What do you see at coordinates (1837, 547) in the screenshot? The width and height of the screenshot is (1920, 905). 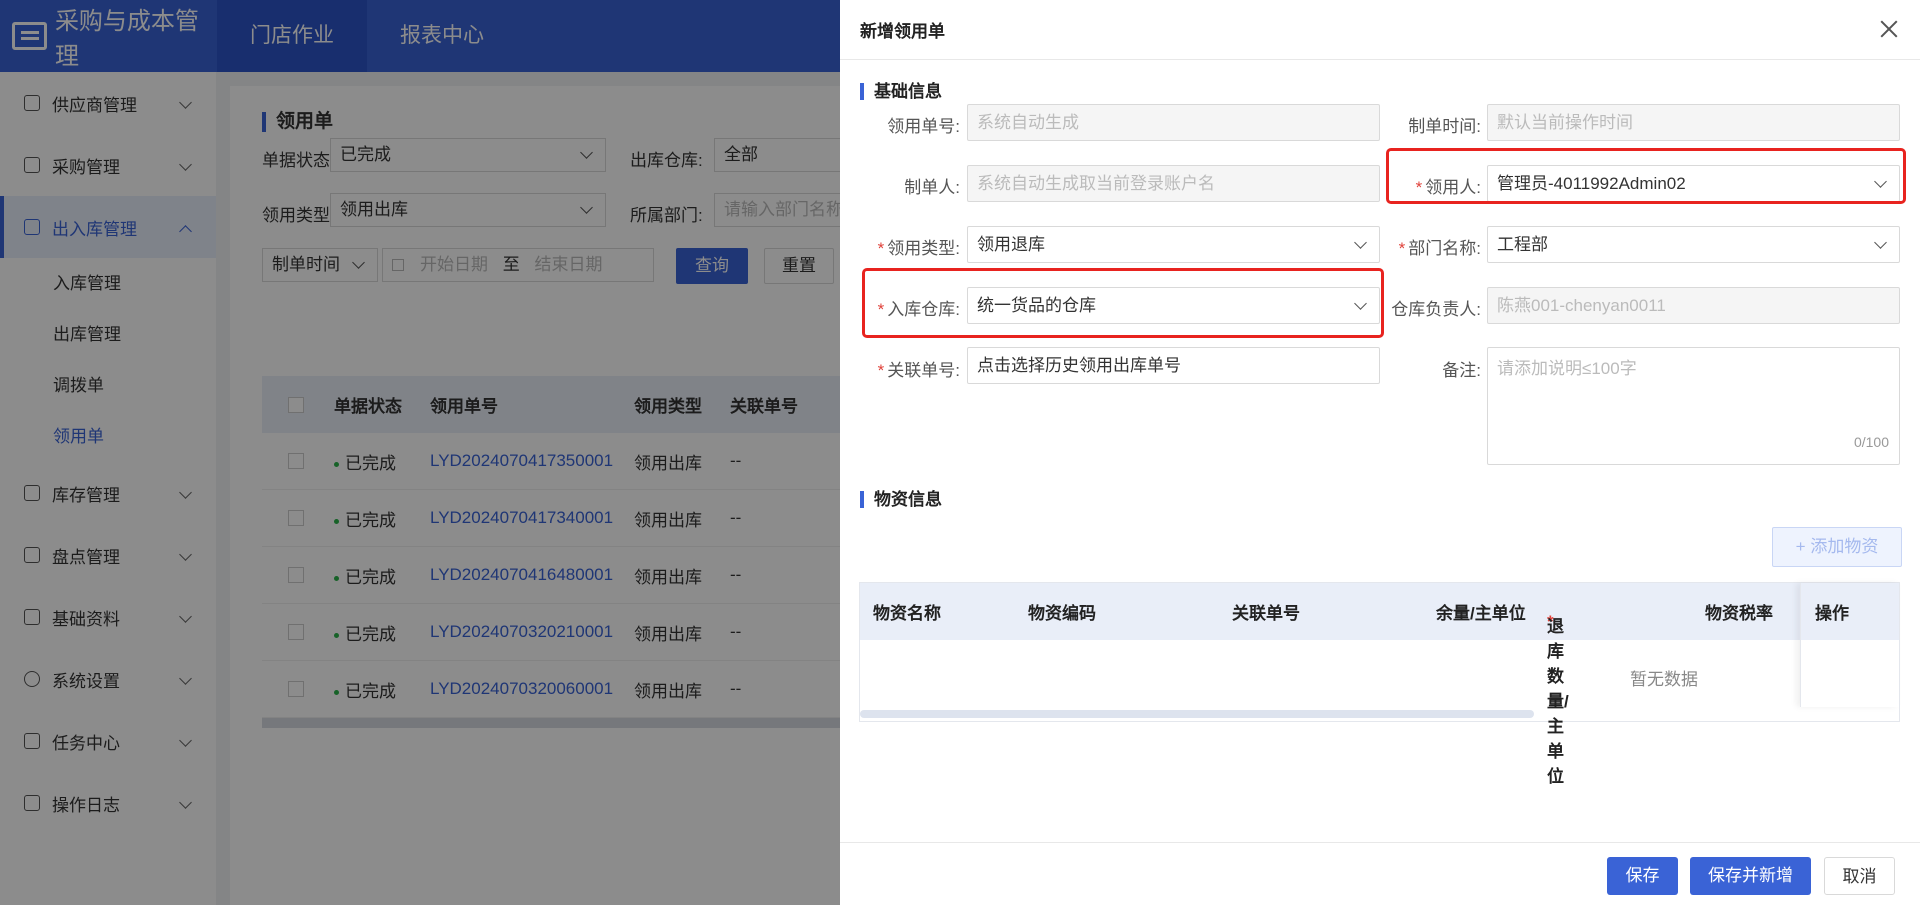 I see `add-material-button: + 添加物资` at bounding box center [1837, 547].